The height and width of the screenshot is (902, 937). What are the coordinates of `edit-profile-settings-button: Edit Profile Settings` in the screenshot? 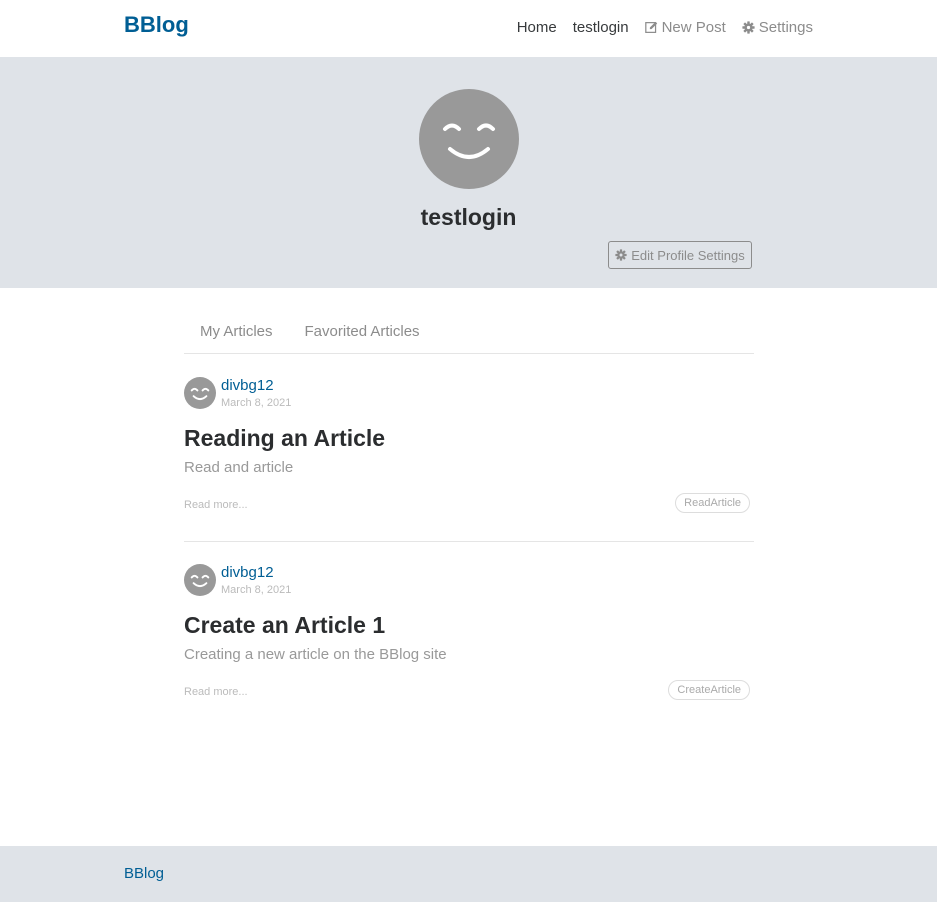 It's located at (680, 255).